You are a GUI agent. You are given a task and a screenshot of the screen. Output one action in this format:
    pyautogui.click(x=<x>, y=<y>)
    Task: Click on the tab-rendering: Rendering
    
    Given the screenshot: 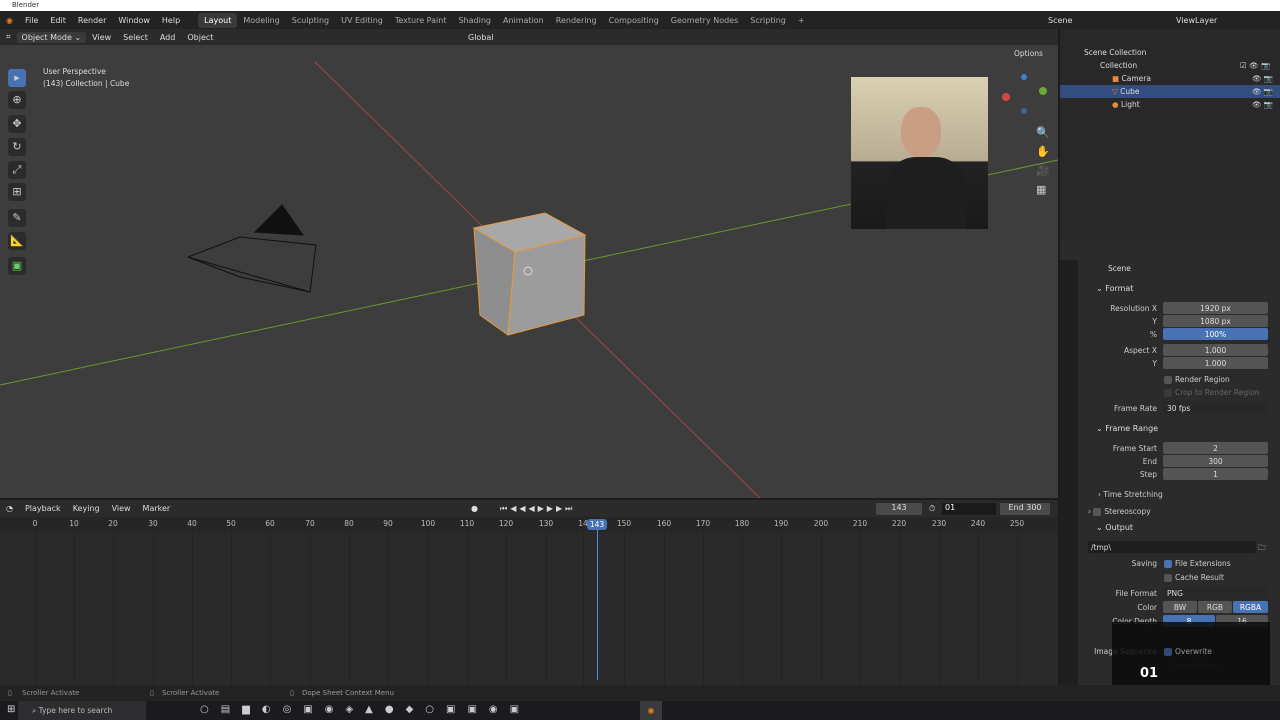 What is the action you would take?
    pyautogui.click(x=576, y=20)
    